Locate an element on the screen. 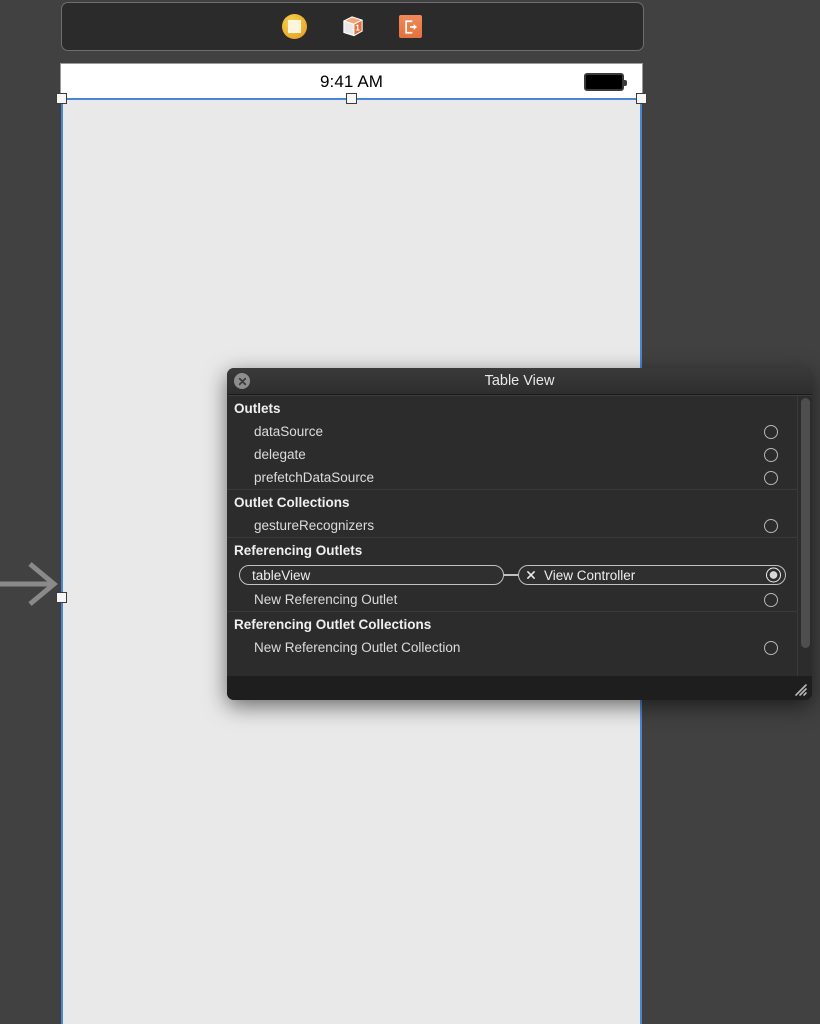  referencing-outlet-connection-row: tableView View Controller is located at coordinates (519, 575).